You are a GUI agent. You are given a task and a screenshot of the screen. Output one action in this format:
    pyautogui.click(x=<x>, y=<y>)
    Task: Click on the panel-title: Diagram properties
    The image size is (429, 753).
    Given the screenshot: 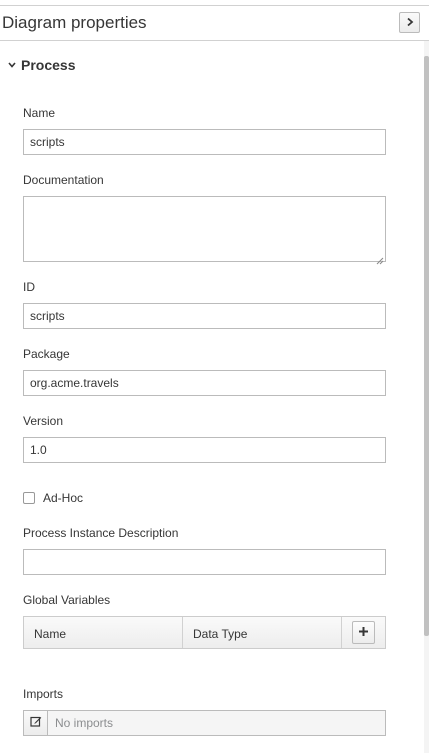 What is the action you would take?
    pyautogui.click(x=74, y=22)
    